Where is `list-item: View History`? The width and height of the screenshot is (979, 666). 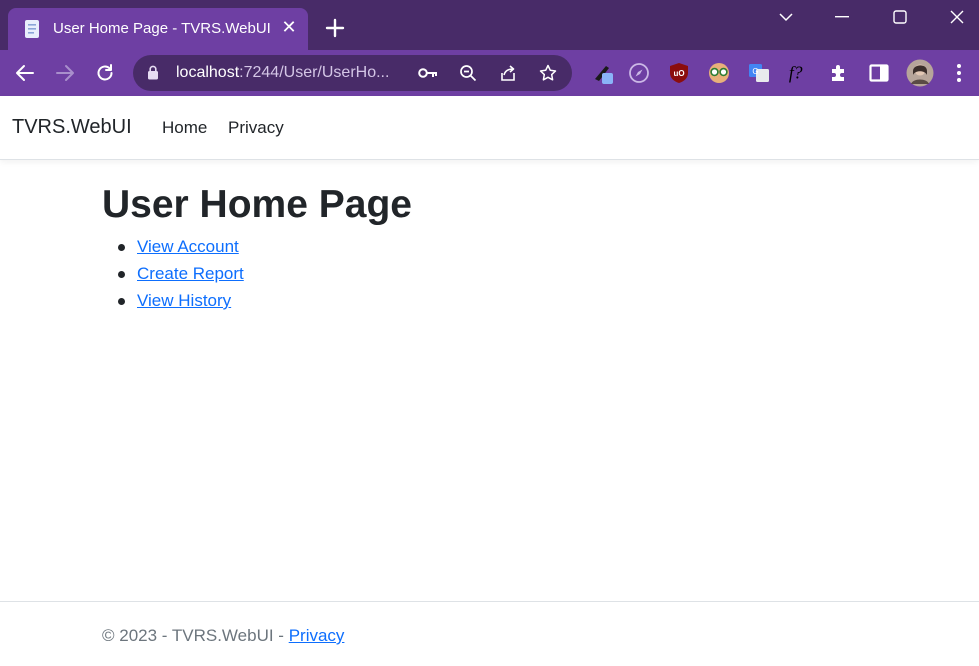 list-item: View History is located at coordinates (257, 303).